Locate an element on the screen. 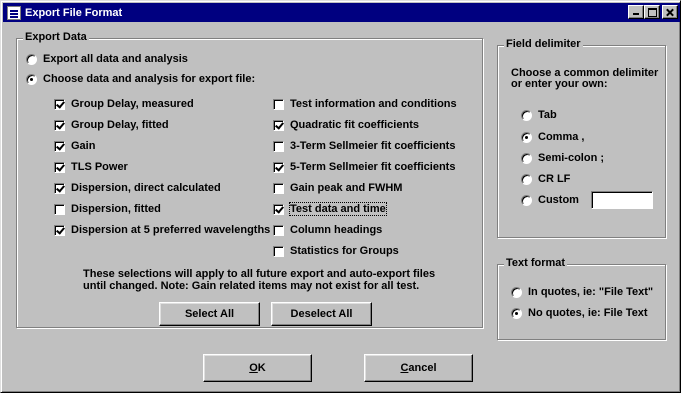 Image resolution: width=683 pixels, height=396 pixels. radio-delimiter-semicolon: Semi-colon ; is located at coordinates (562, 158).